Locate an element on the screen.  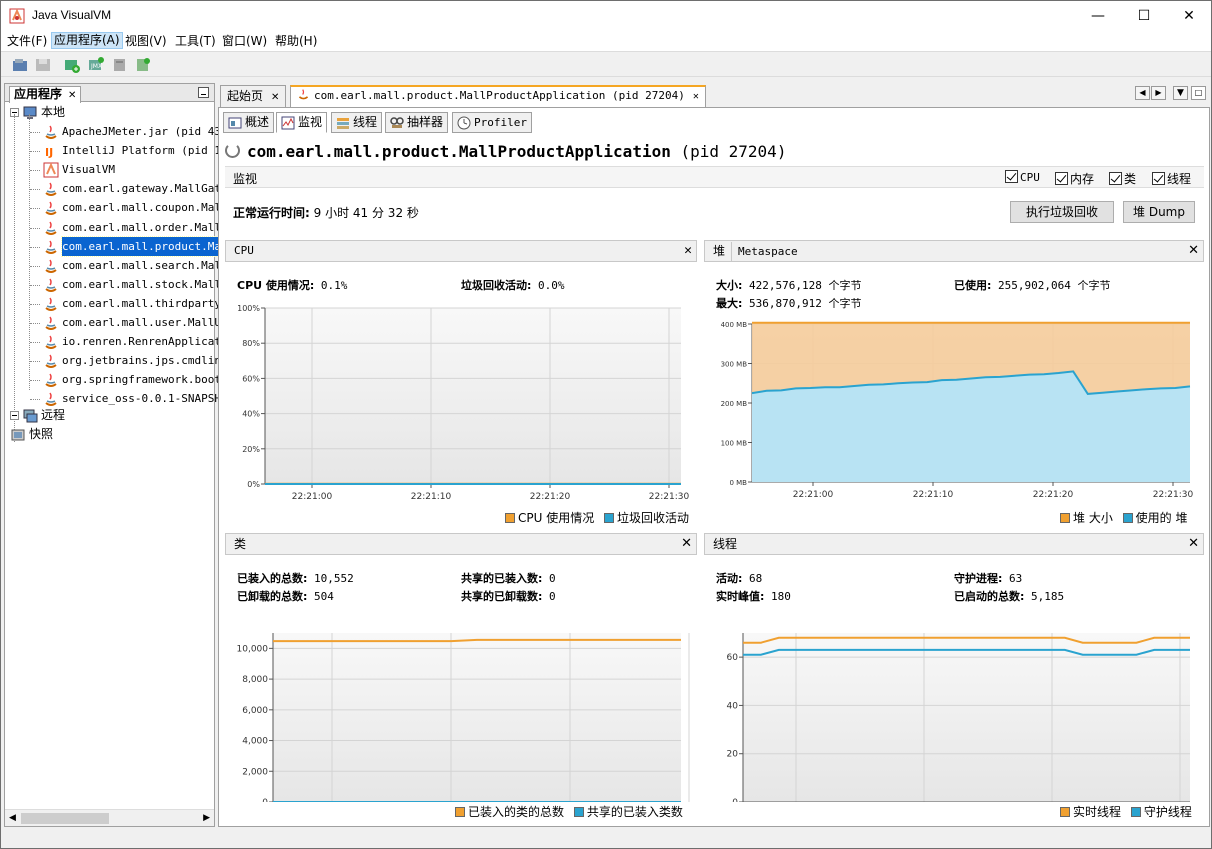
tree-item-application: org.jetbrains.jps.cmdline is located at coordinates (135, 360).